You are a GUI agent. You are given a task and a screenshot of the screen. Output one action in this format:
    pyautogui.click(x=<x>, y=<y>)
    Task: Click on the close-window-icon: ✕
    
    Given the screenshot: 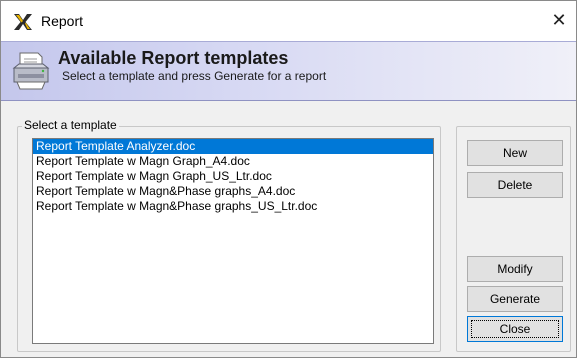 What is the action you would take?
    pyautogui.click(x=559, y=20)
    